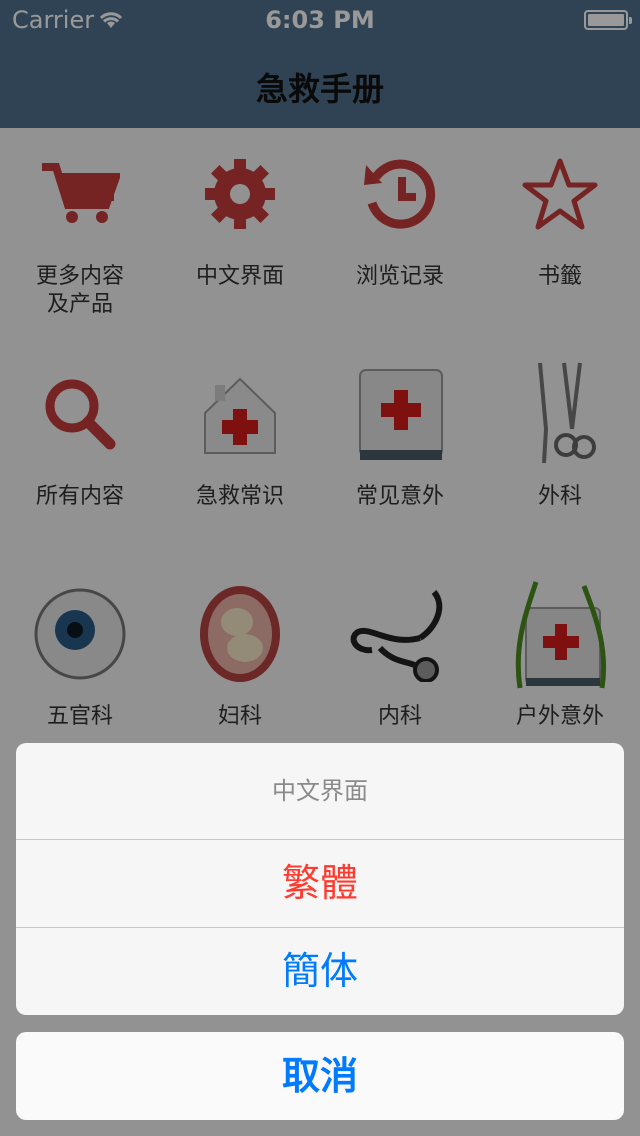  What do you see at coordinates (320, 1076) in the screenshot?
I see `cancel-button: 取消` at bounding box center [320, 1076].